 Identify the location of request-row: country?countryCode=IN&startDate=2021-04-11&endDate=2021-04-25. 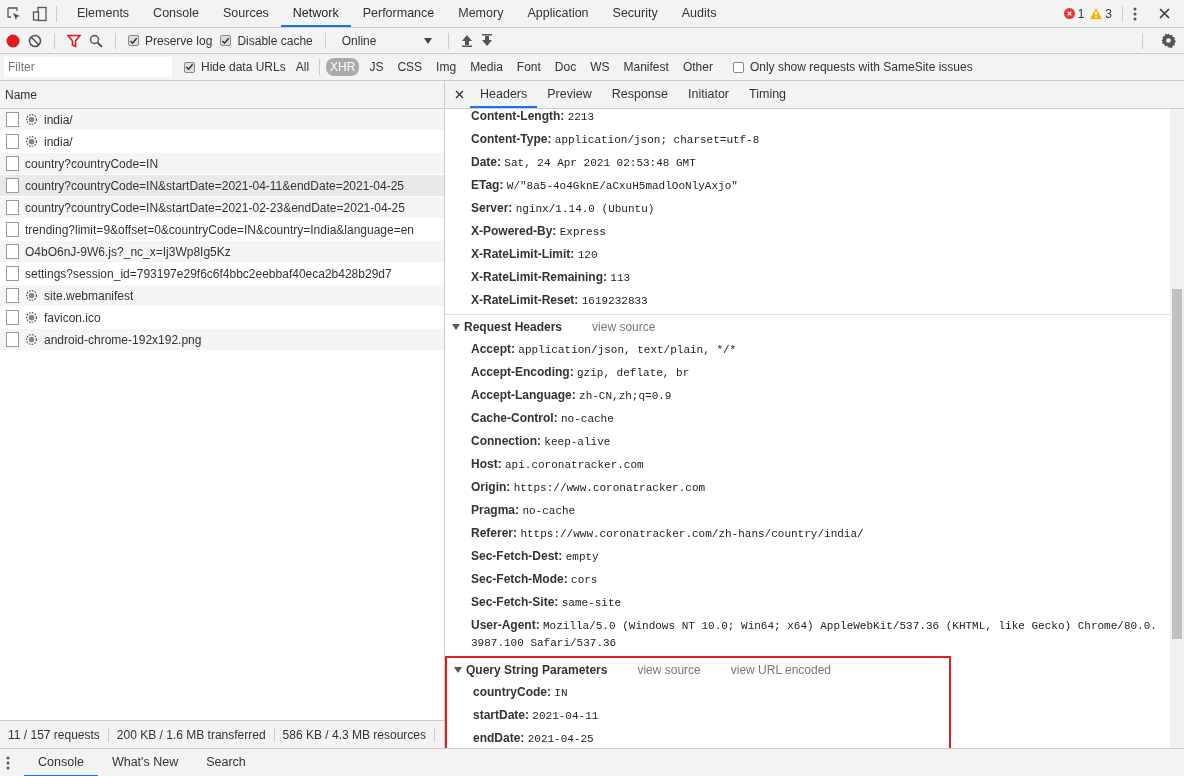
(222, 186).